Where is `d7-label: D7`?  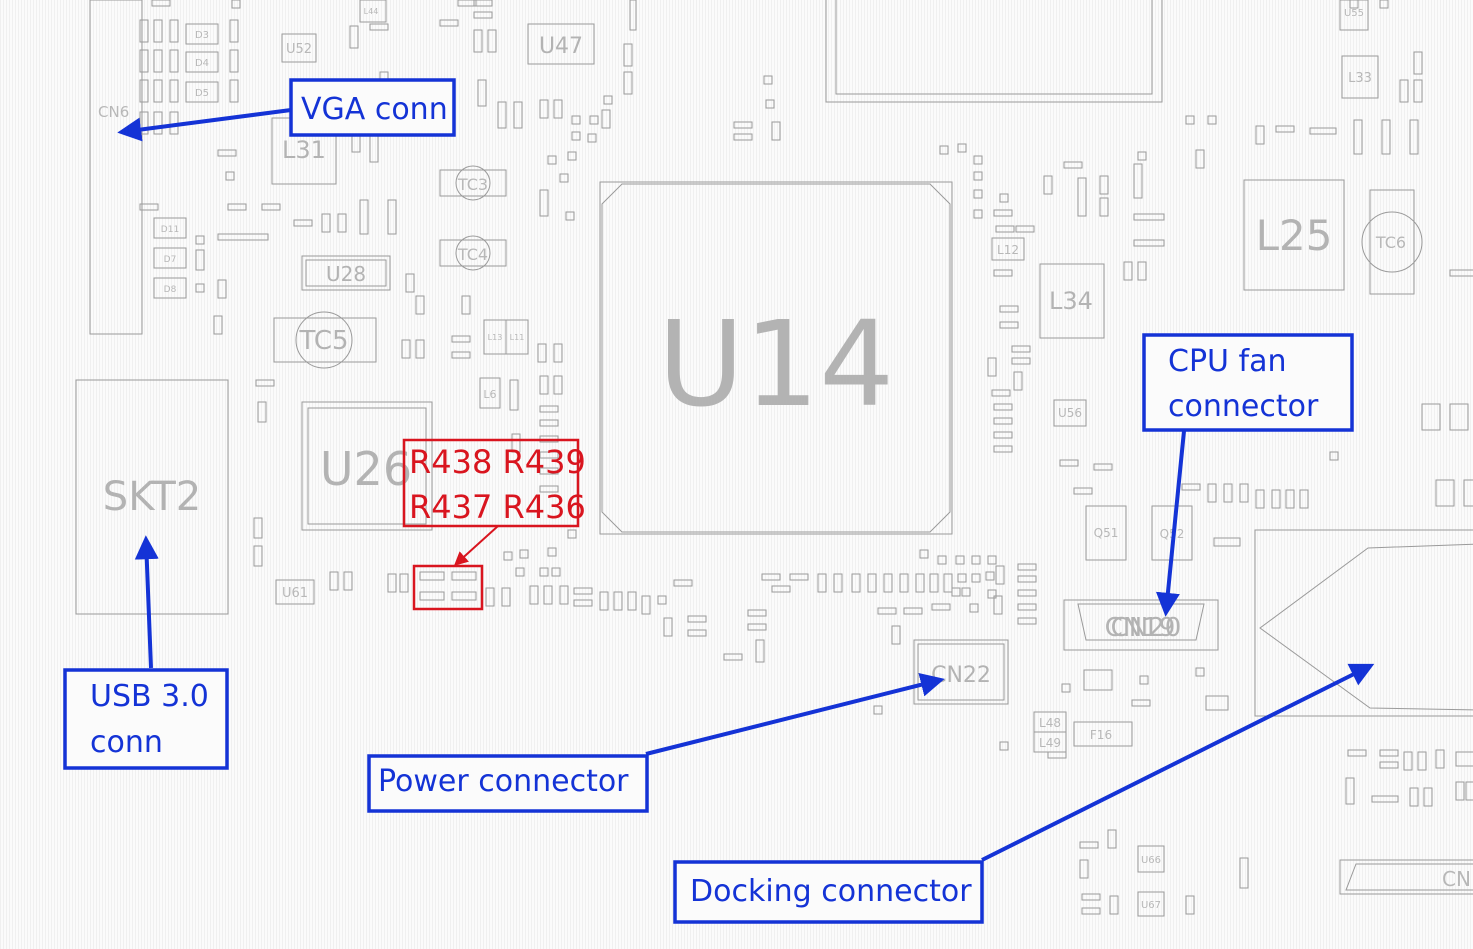 d7-label: D7 is located at coordinates (170, 260).